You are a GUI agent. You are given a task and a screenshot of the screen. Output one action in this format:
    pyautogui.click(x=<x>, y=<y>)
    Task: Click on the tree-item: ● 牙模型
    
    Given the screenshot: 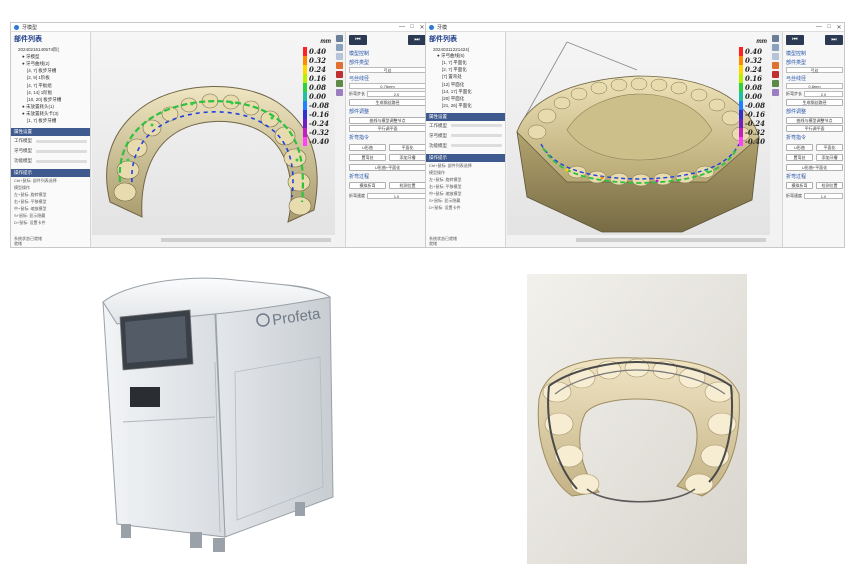 What is the action you would take?
    pyautogui.click(x=50, y=56)
    